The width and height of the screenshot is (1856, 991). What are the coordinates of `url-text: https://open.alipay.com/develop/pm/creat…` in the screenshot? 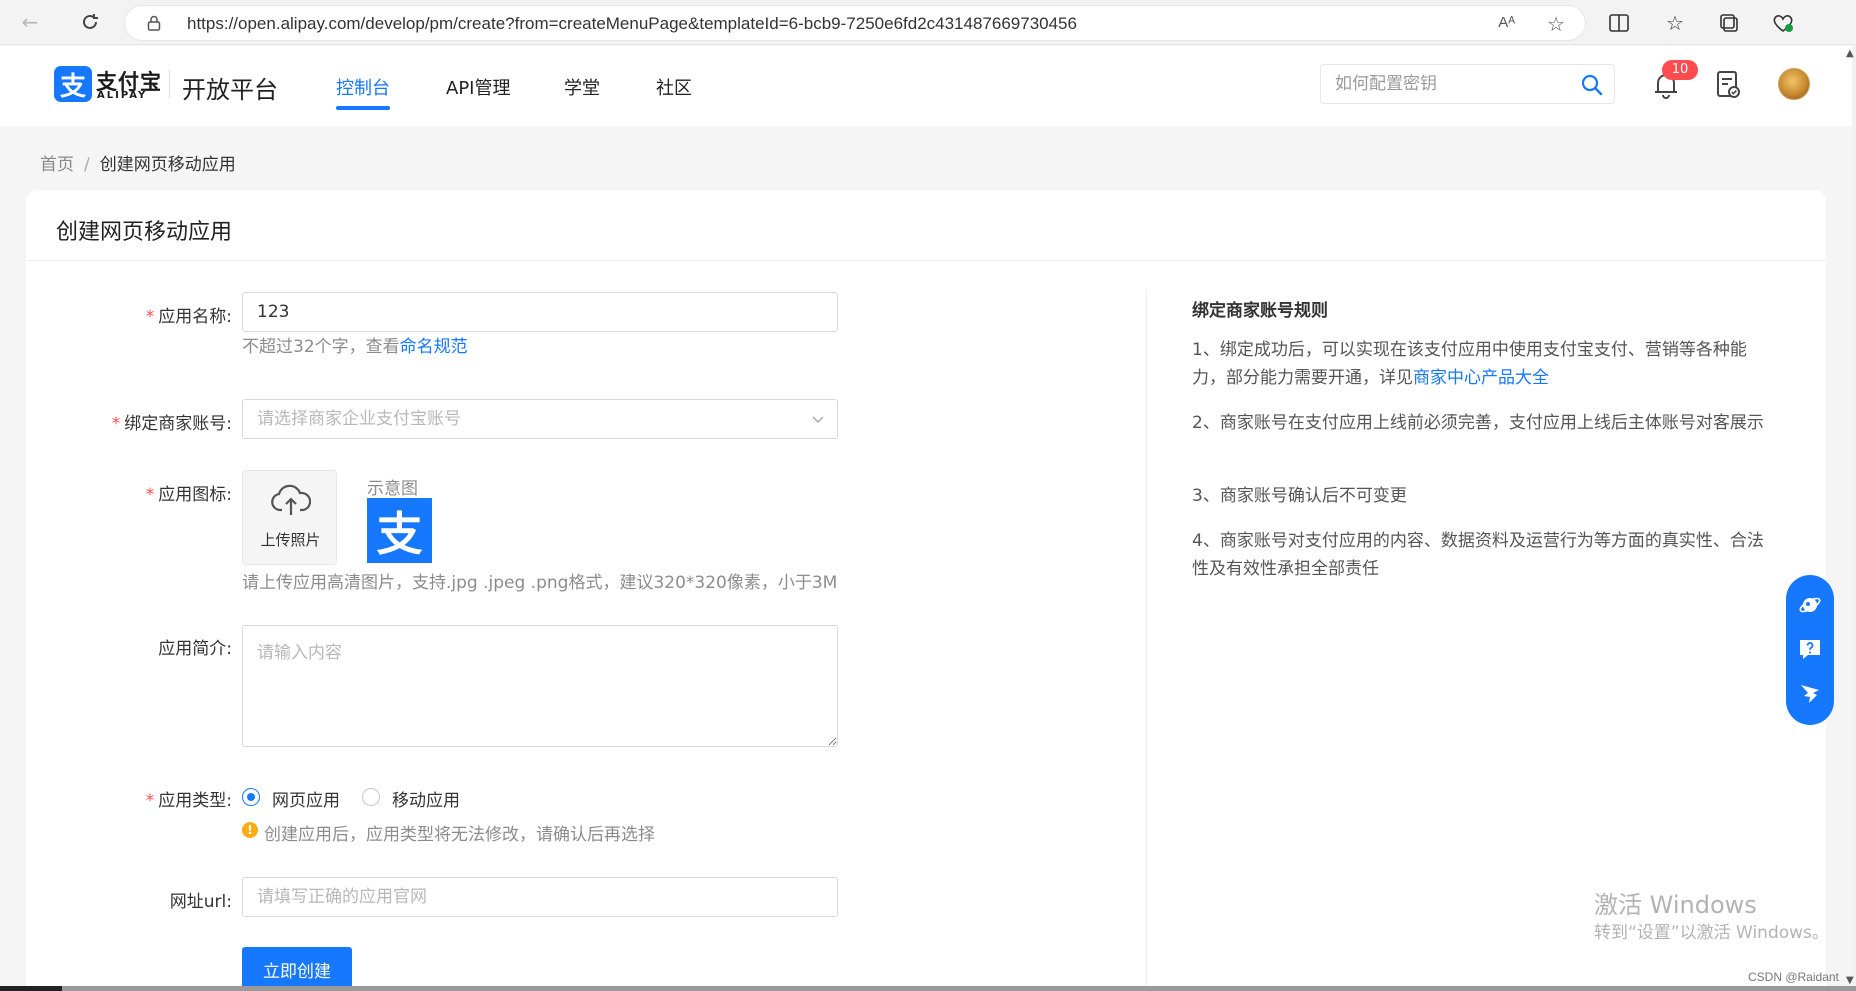 It's located at (632, 24).